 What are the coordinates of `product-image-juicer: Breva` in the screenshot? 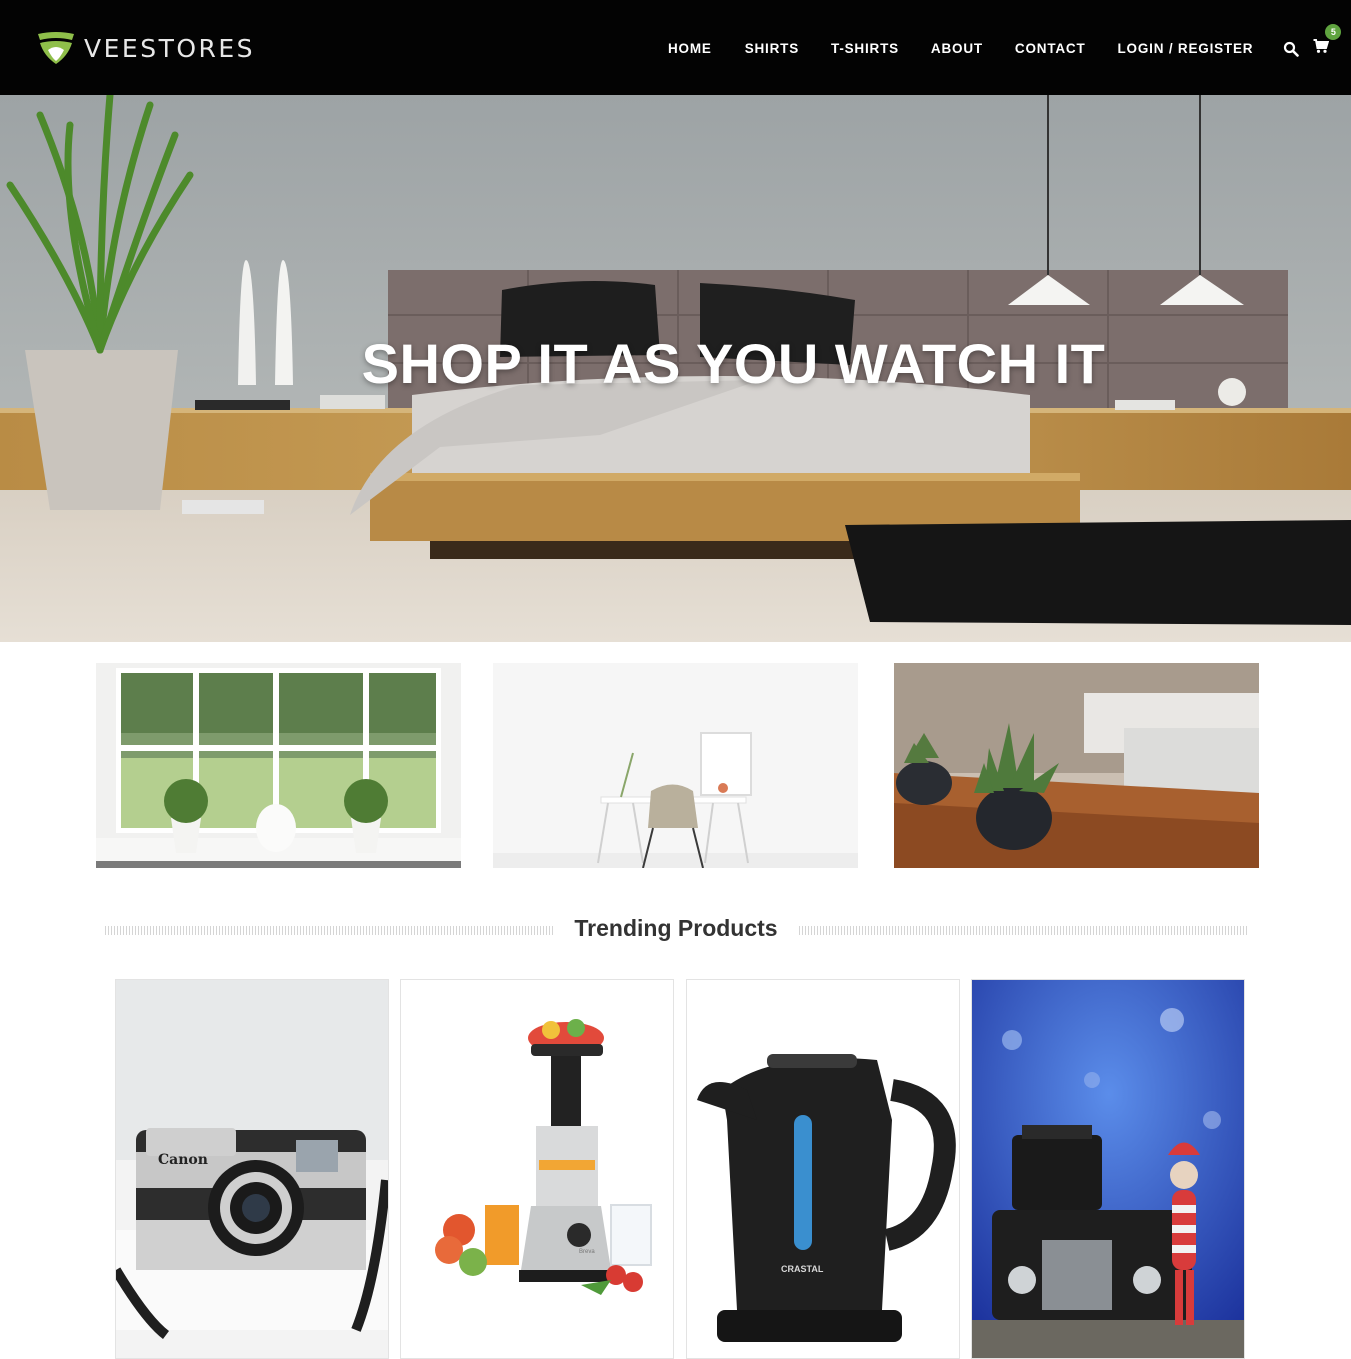 It's located at (537, 1169).